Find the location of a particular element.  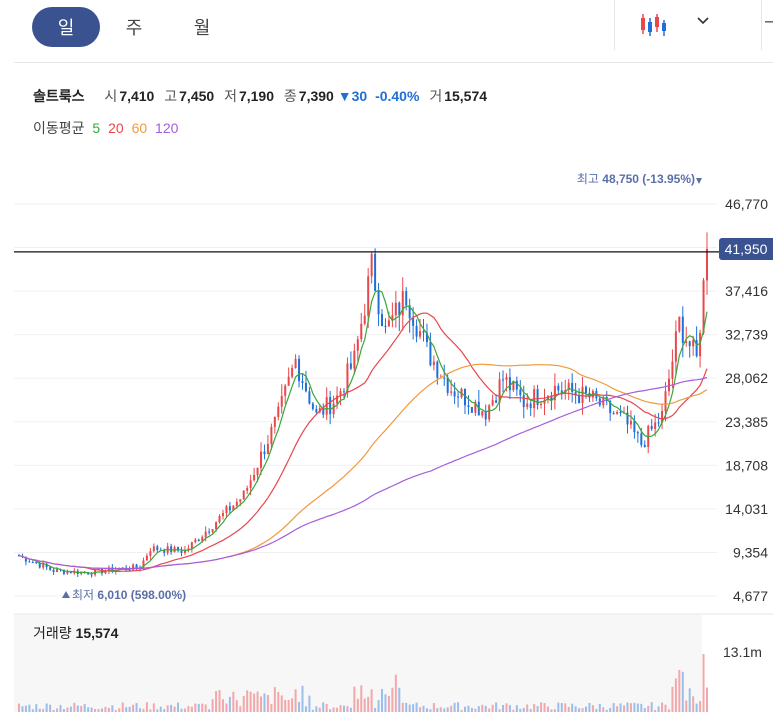

volume-panel-title: 거래량 15,574 is located at coordinates (75, 633).